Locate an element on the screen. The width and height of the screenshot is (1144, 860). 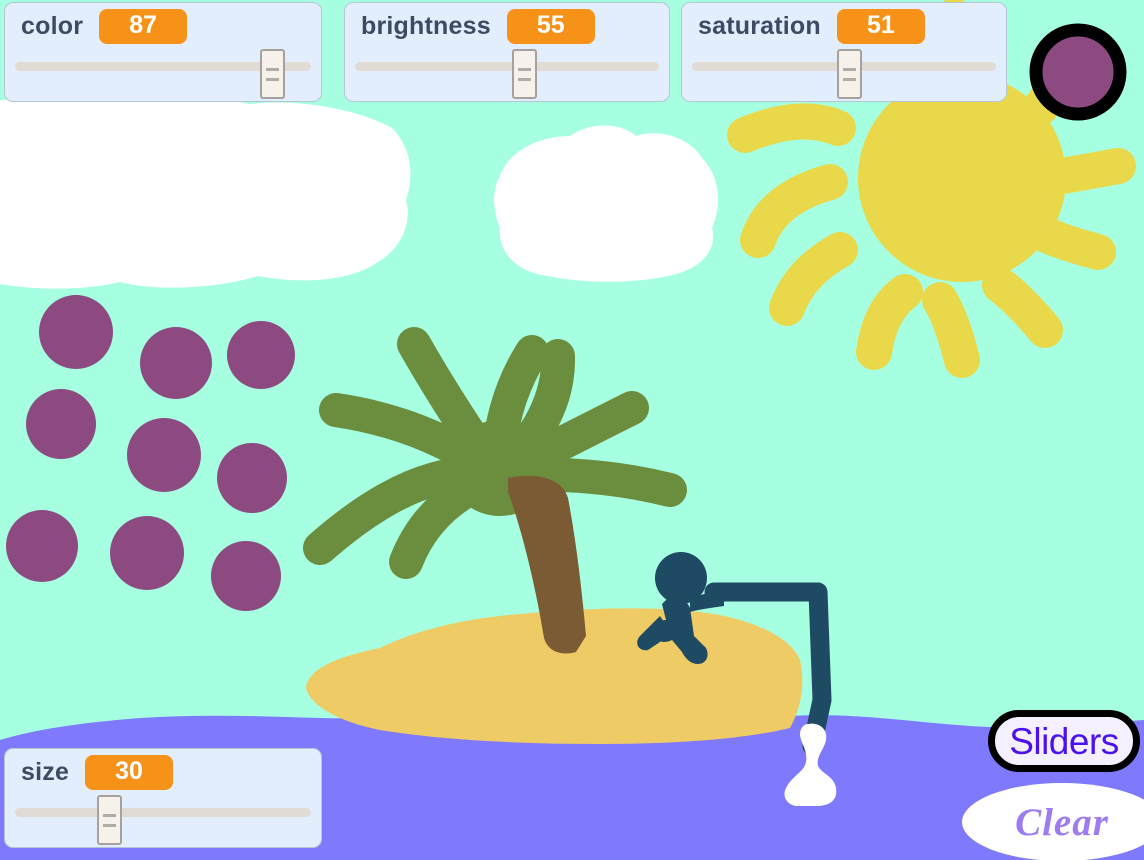
monitor-brightness: brightness 55 is located at coordinates (507, 52).